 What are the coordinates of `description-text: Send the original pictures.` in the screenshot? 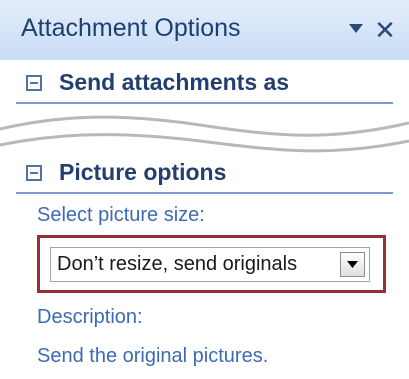 It's located at (153, 356).